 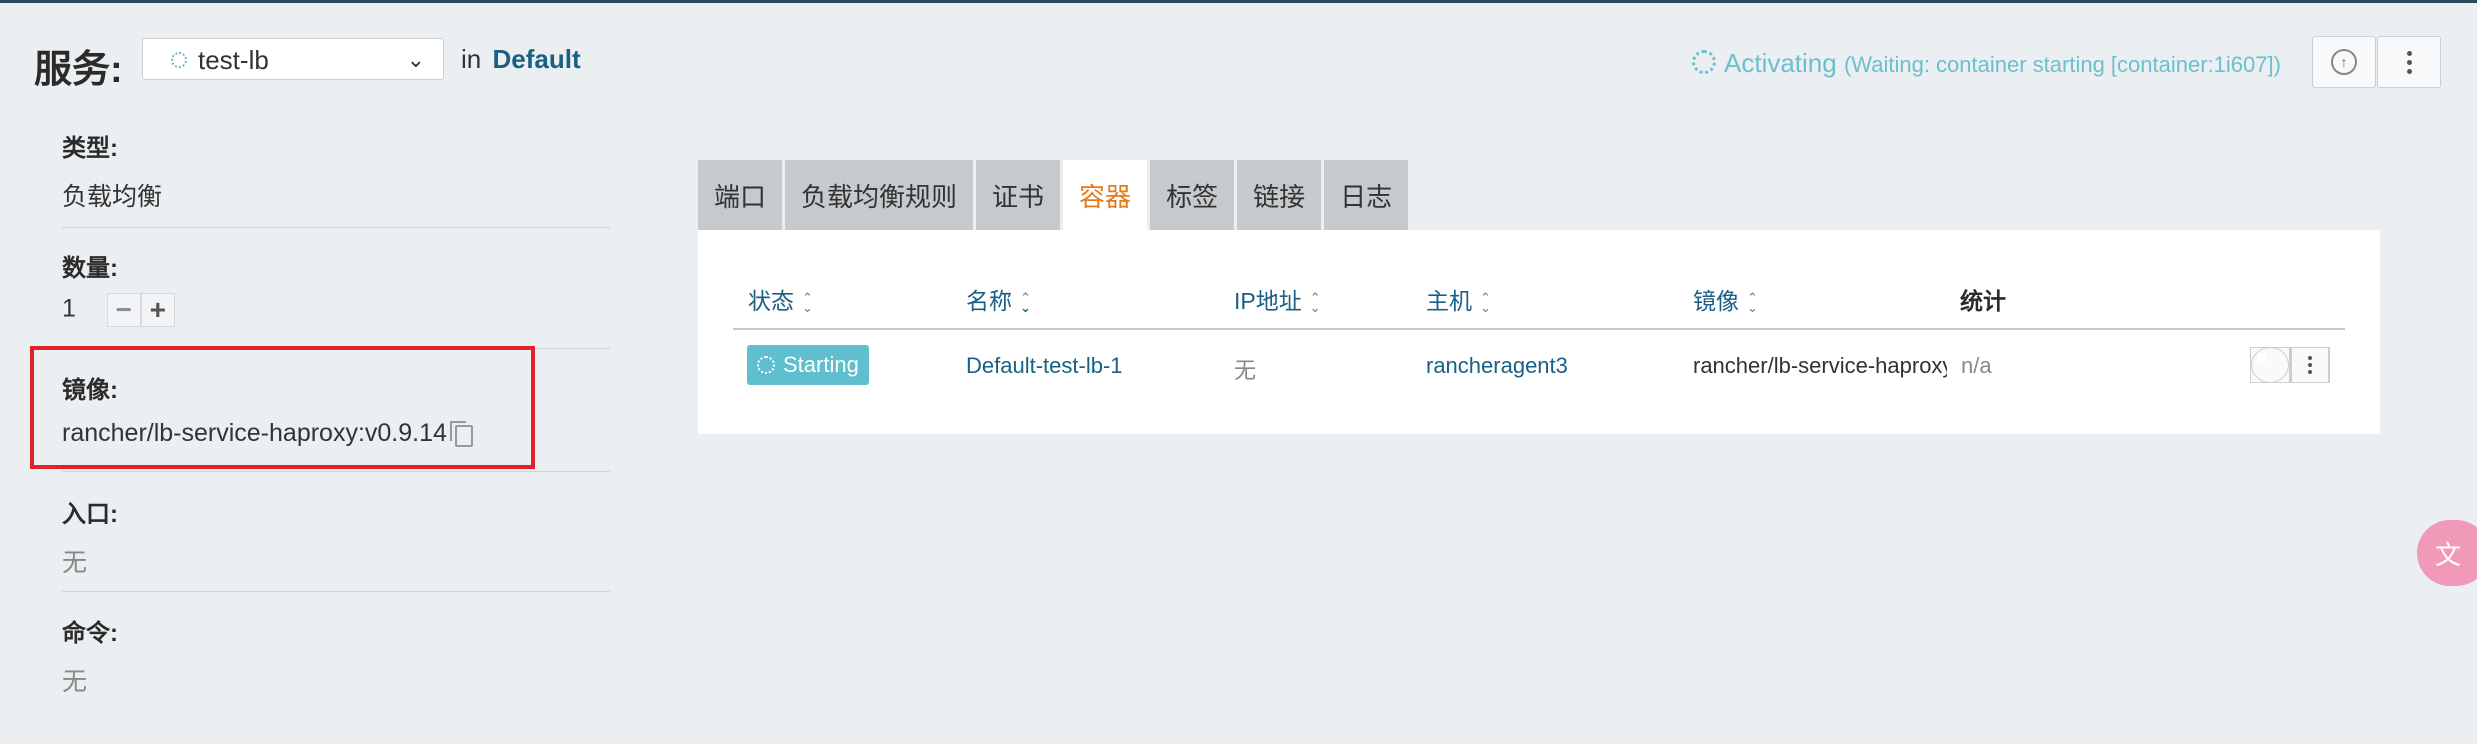 What do you see at coordinates (1245, 370) in the screenshot?
I see `container-ip: 无` at bounding box center [1245, 370].